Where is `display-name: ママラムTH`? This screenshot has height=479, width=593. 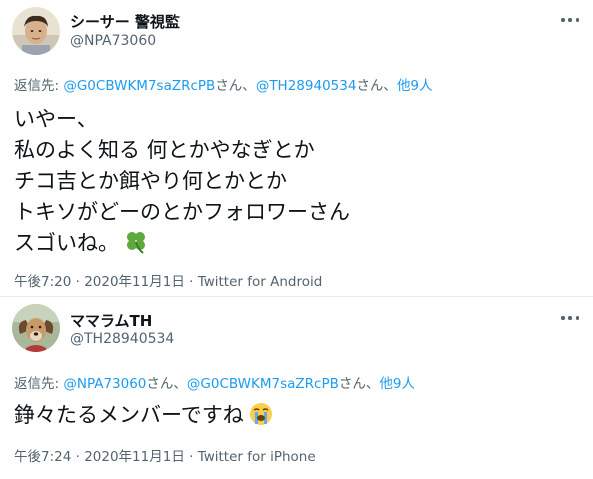
display-name: ママラムTH is located at coordinates (111, 320).